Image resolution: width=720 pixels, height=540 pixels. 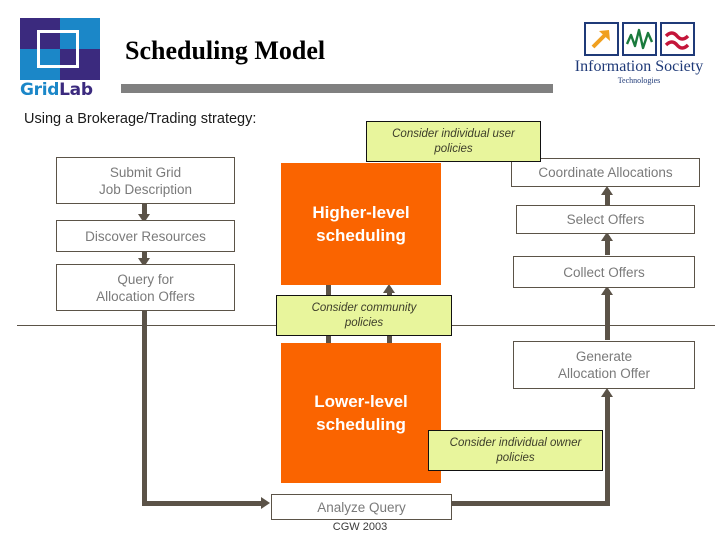 I want to click on page-title: Scheduling Model, so click(x=225, y=50).